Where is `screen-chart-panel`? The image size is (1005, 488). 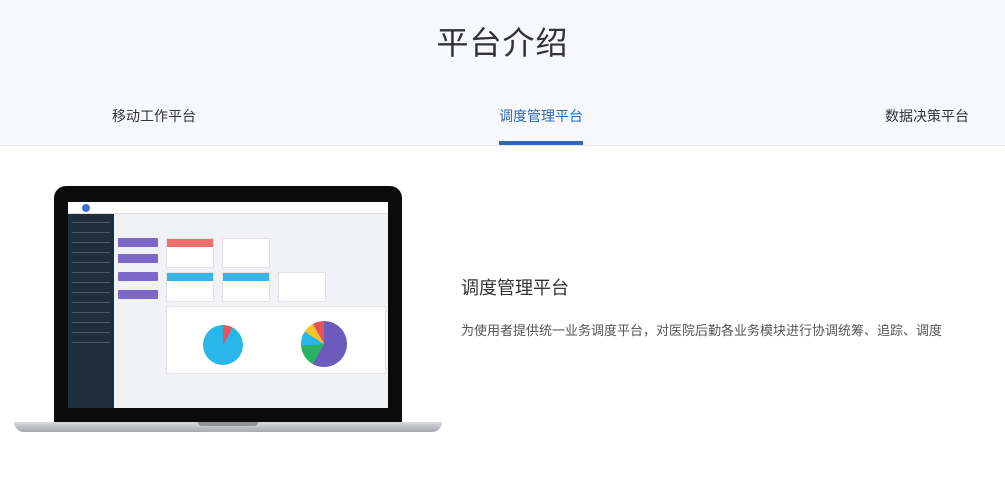
screen-chart-panel is located at coordinates (276, 340).